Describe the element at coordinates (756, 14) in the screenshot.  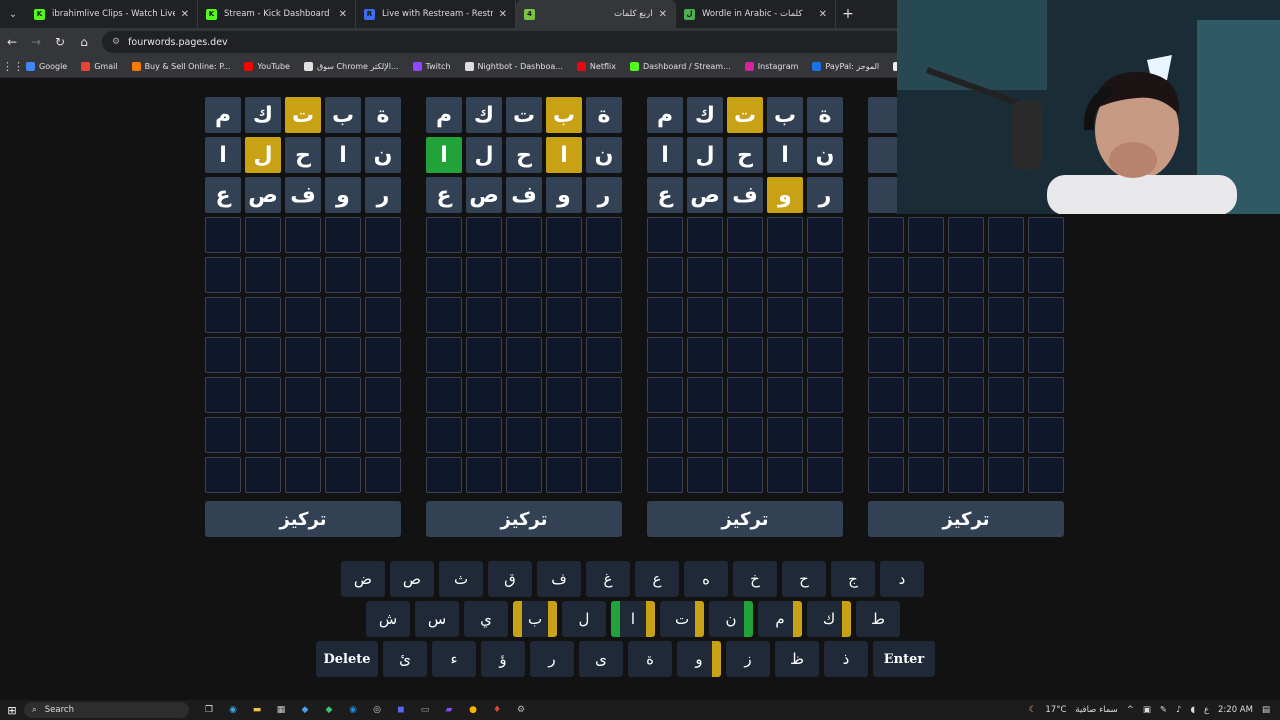
I see `browser-tab: ل Wordle in Arabic - كلمات ✕` at that location.